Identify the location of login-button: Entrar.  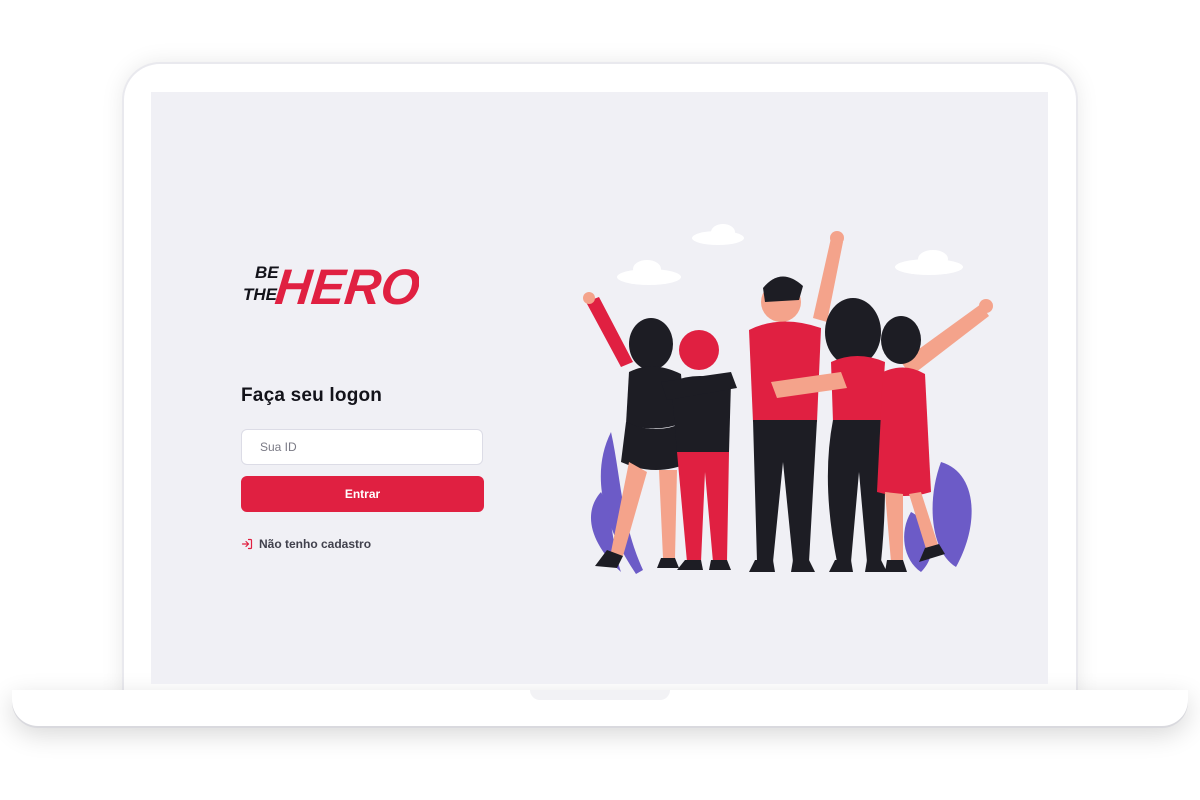
(362, 494).